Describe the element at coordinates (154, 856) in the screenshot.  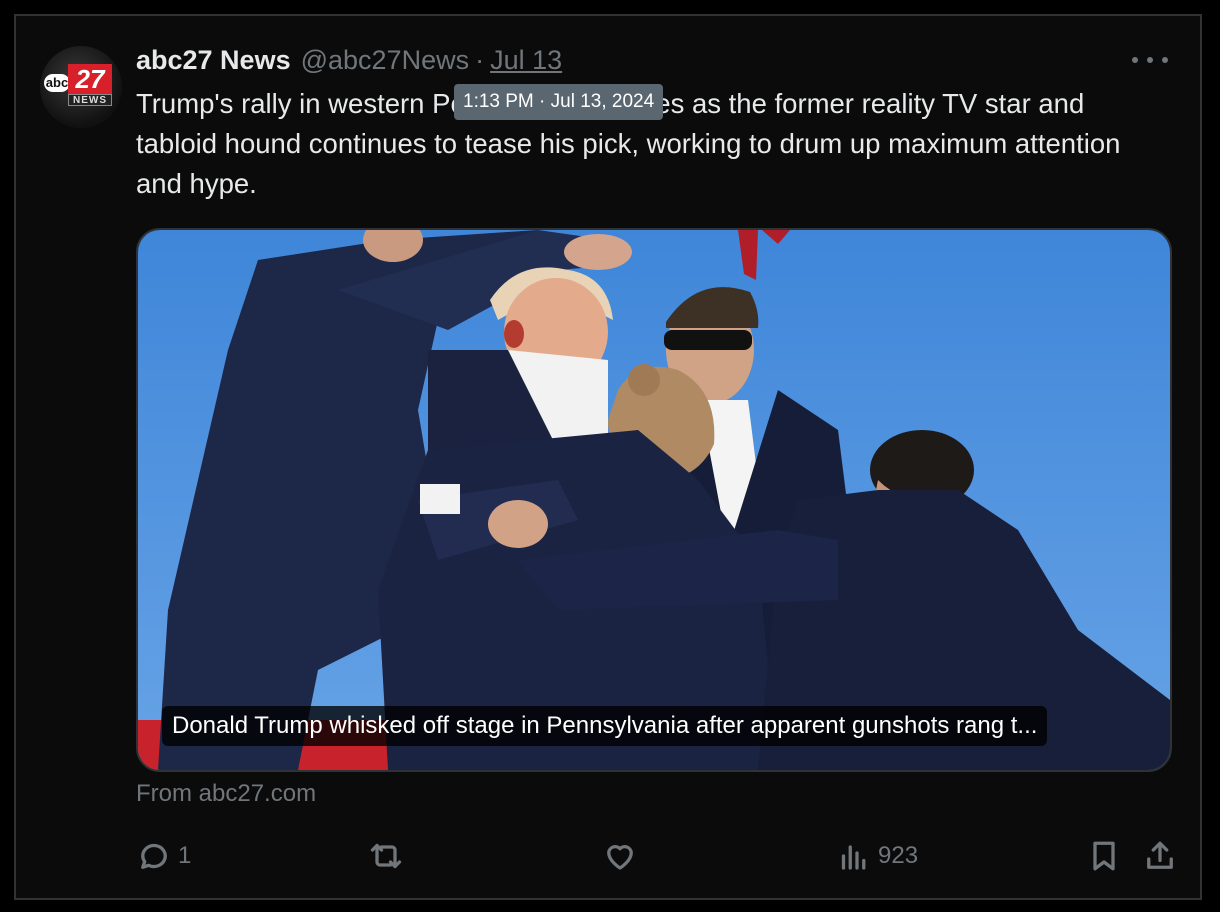
I see `reply-icon` at that location.